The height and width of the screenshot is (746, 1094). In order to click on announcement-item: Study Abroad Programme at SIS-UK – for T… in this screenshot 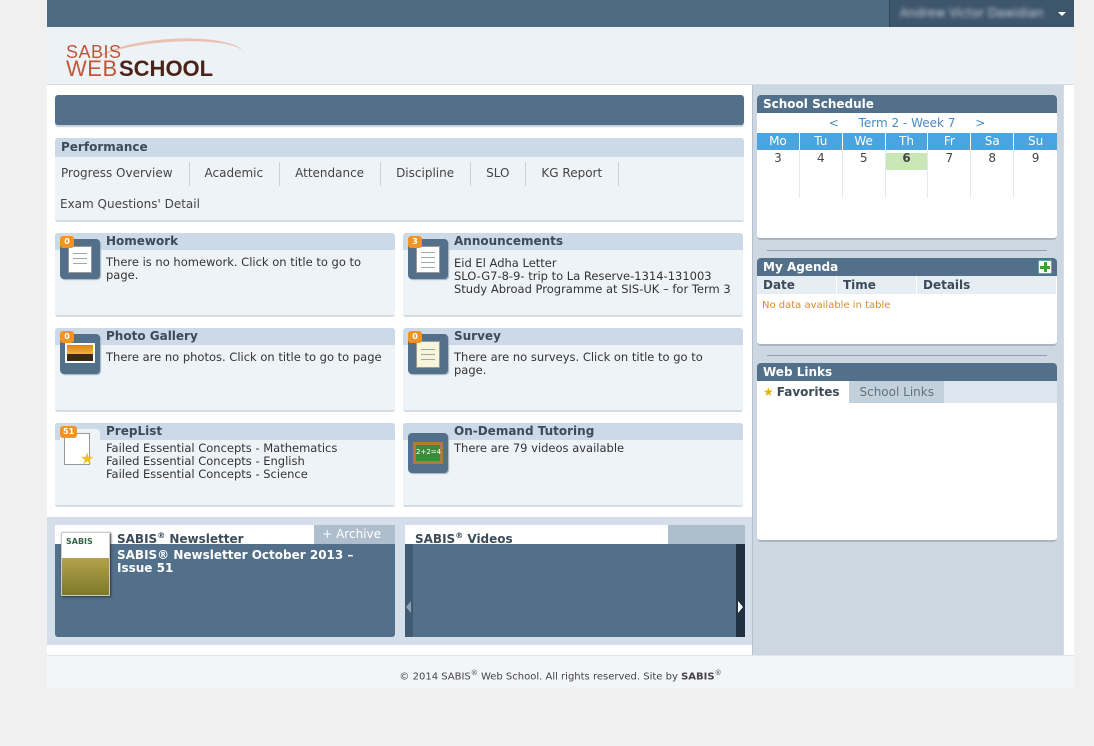, I will do `click(594, 289)`.